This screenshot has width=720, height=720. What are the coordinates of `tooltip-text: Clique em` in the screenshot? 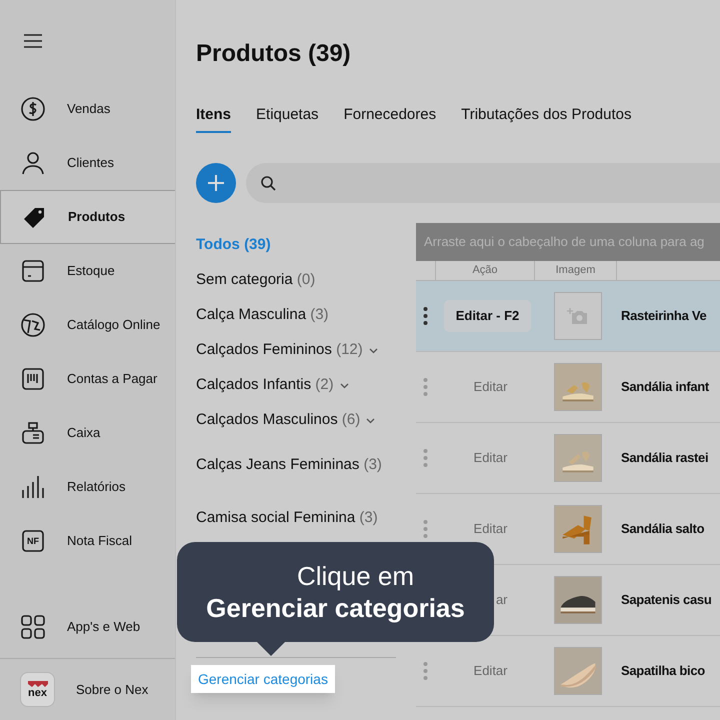 It's located at (355, 576).